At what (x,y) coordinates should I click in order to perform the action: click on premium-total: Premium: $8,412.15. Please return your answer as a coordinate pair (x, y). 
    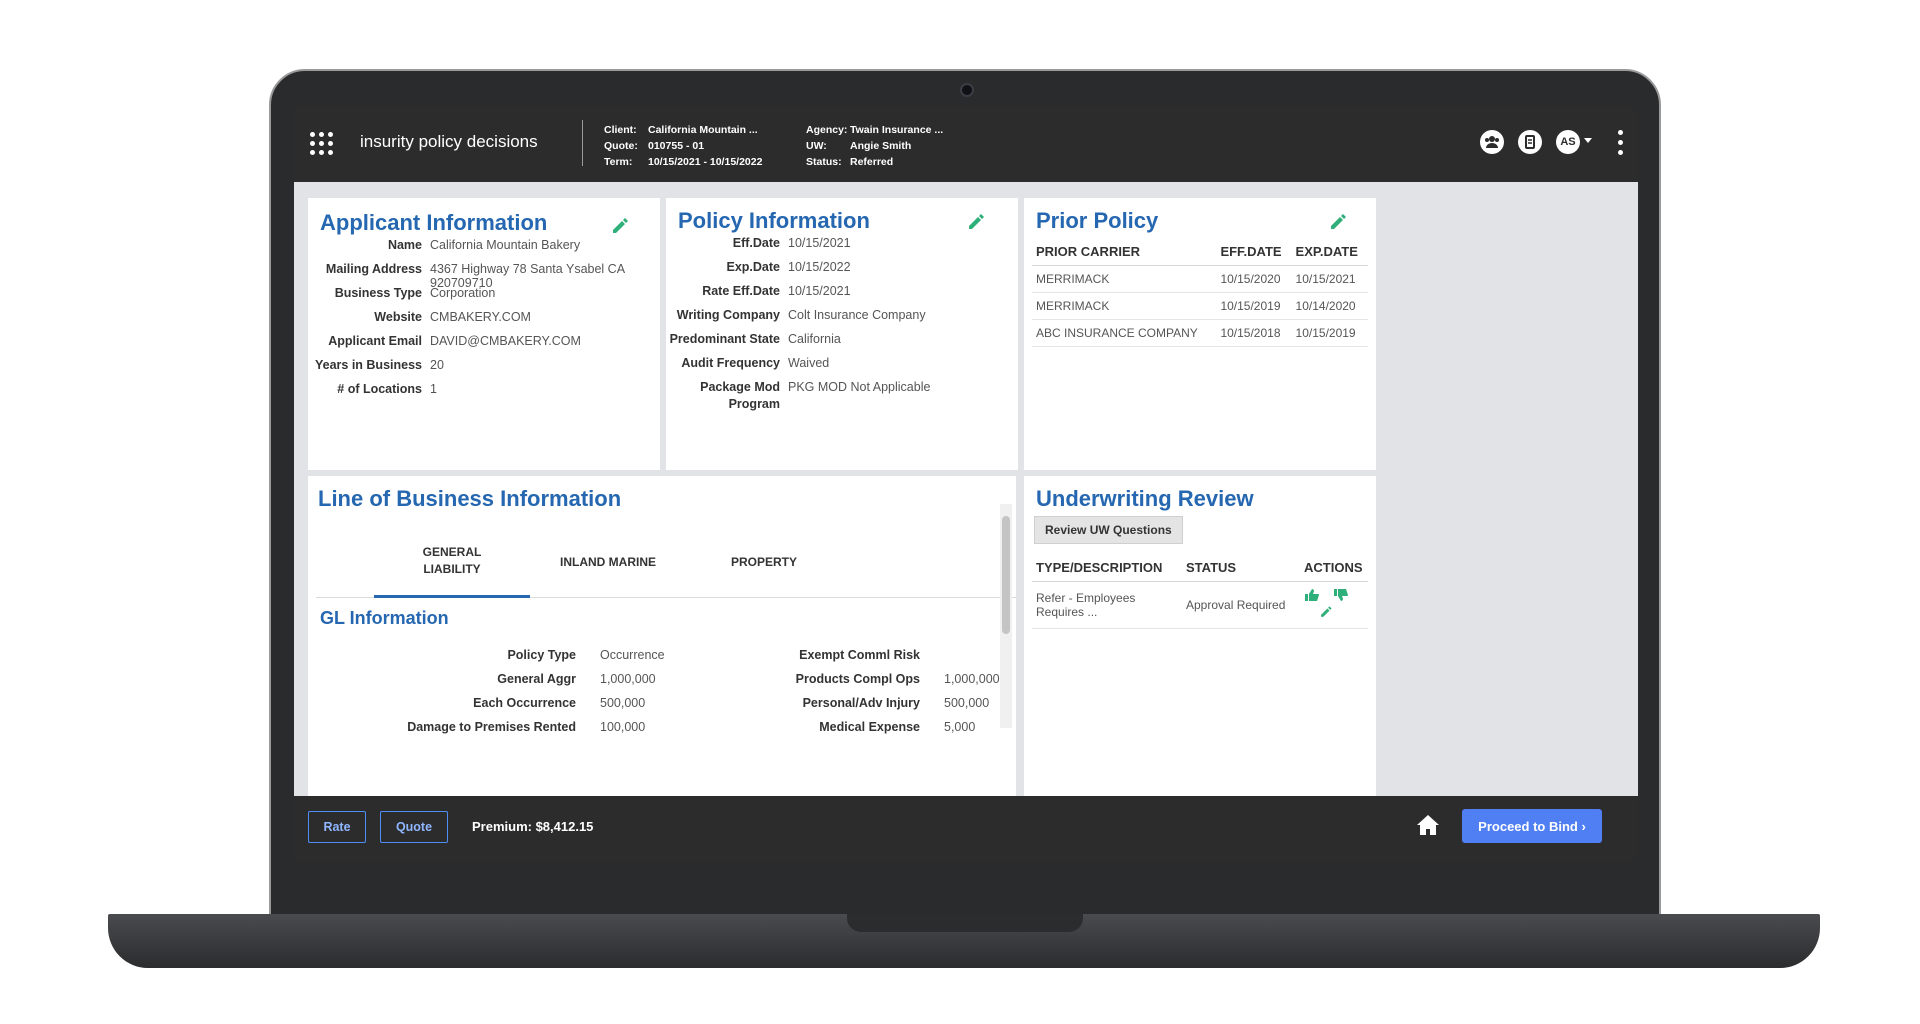
    Looking at the image, I should click on (533, 826).